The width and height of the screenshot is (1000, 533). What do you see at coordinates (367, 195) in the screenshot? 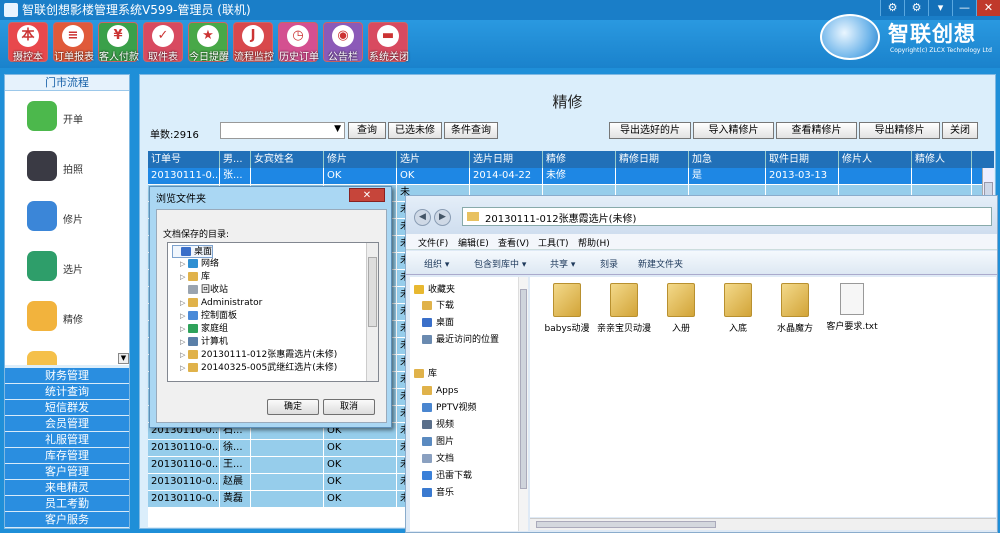
I see `dialog-close-button: ✕` at bounding box center [367, 195].